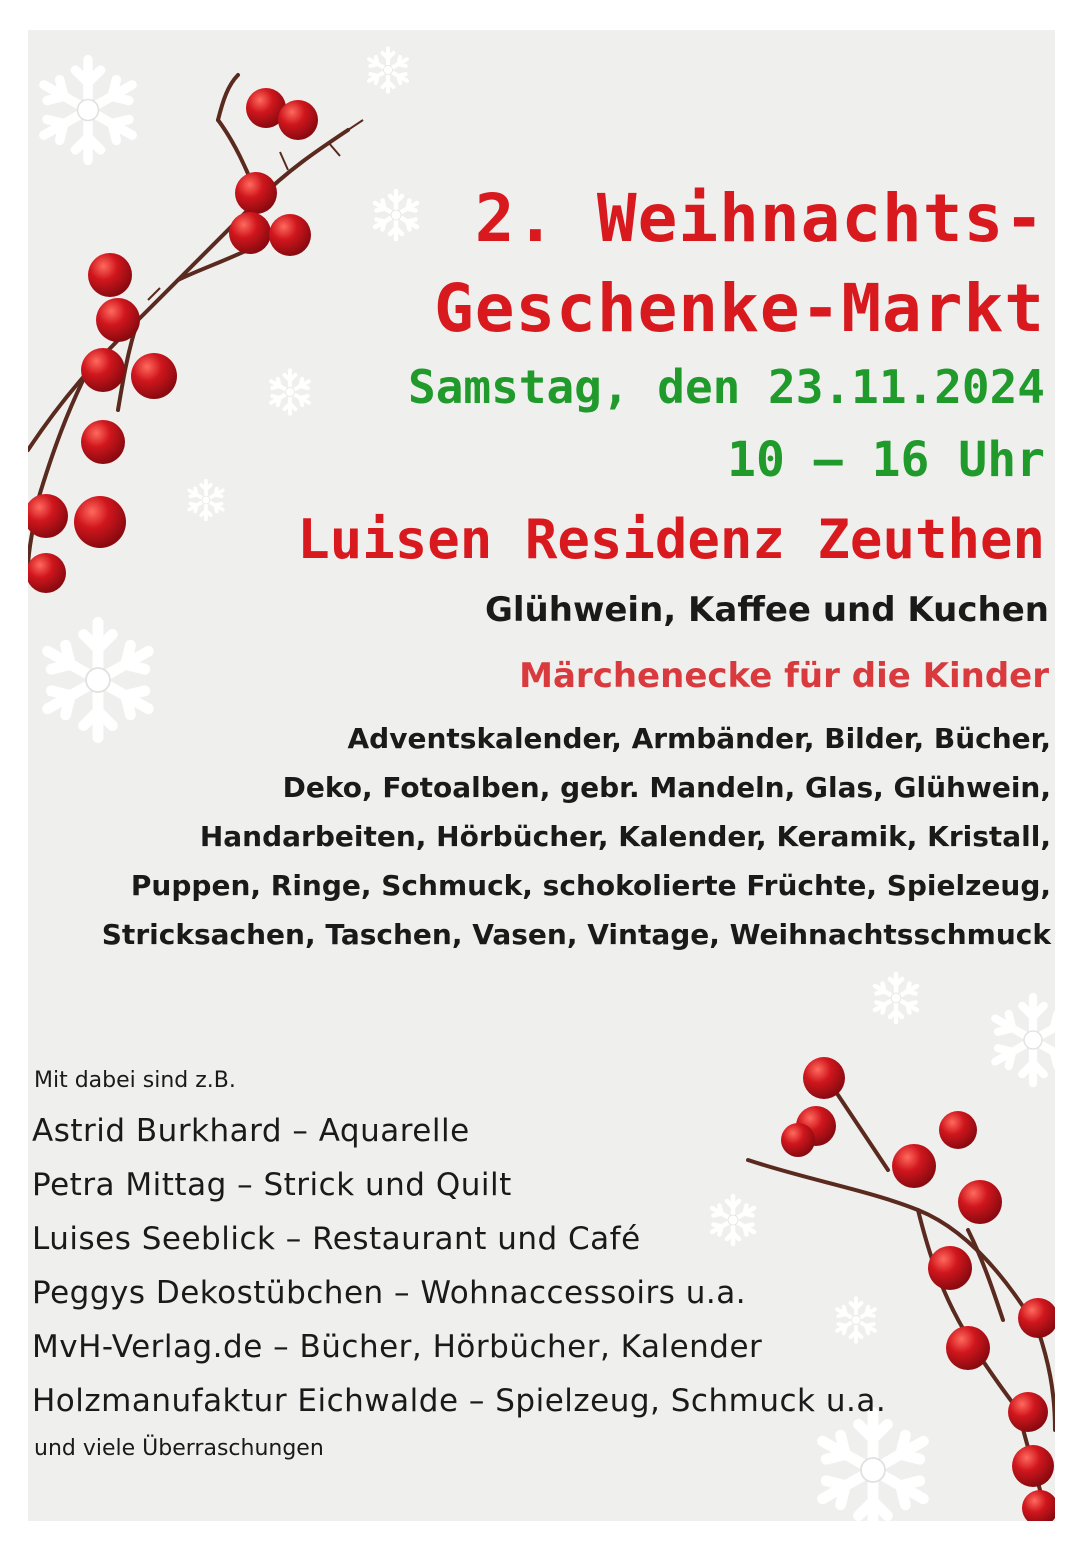 This screenshot has width=1069, height=1547. Describe the element at coordinates (784, 676) in the screenshot. I see `kids-corner-text: Märchenecke für die Kinder` at that location.